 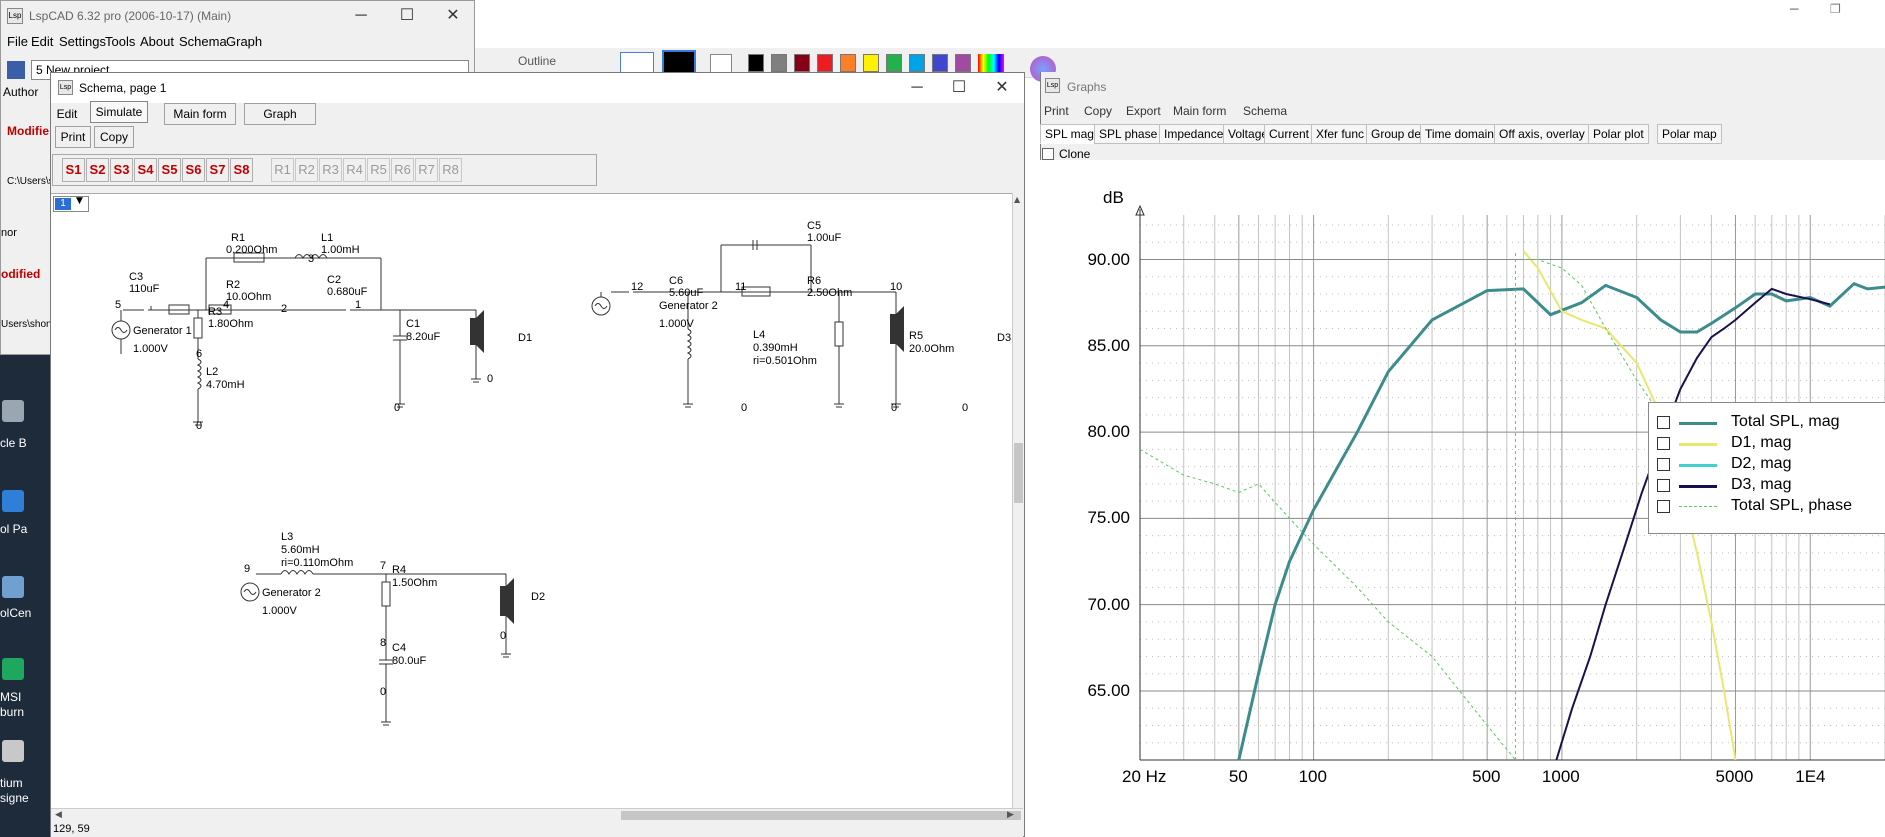 What do you see at coordinates (347, 292) in the screenshot?
I see `c2-value: 0.680uF` at bounding box center [347, 292].